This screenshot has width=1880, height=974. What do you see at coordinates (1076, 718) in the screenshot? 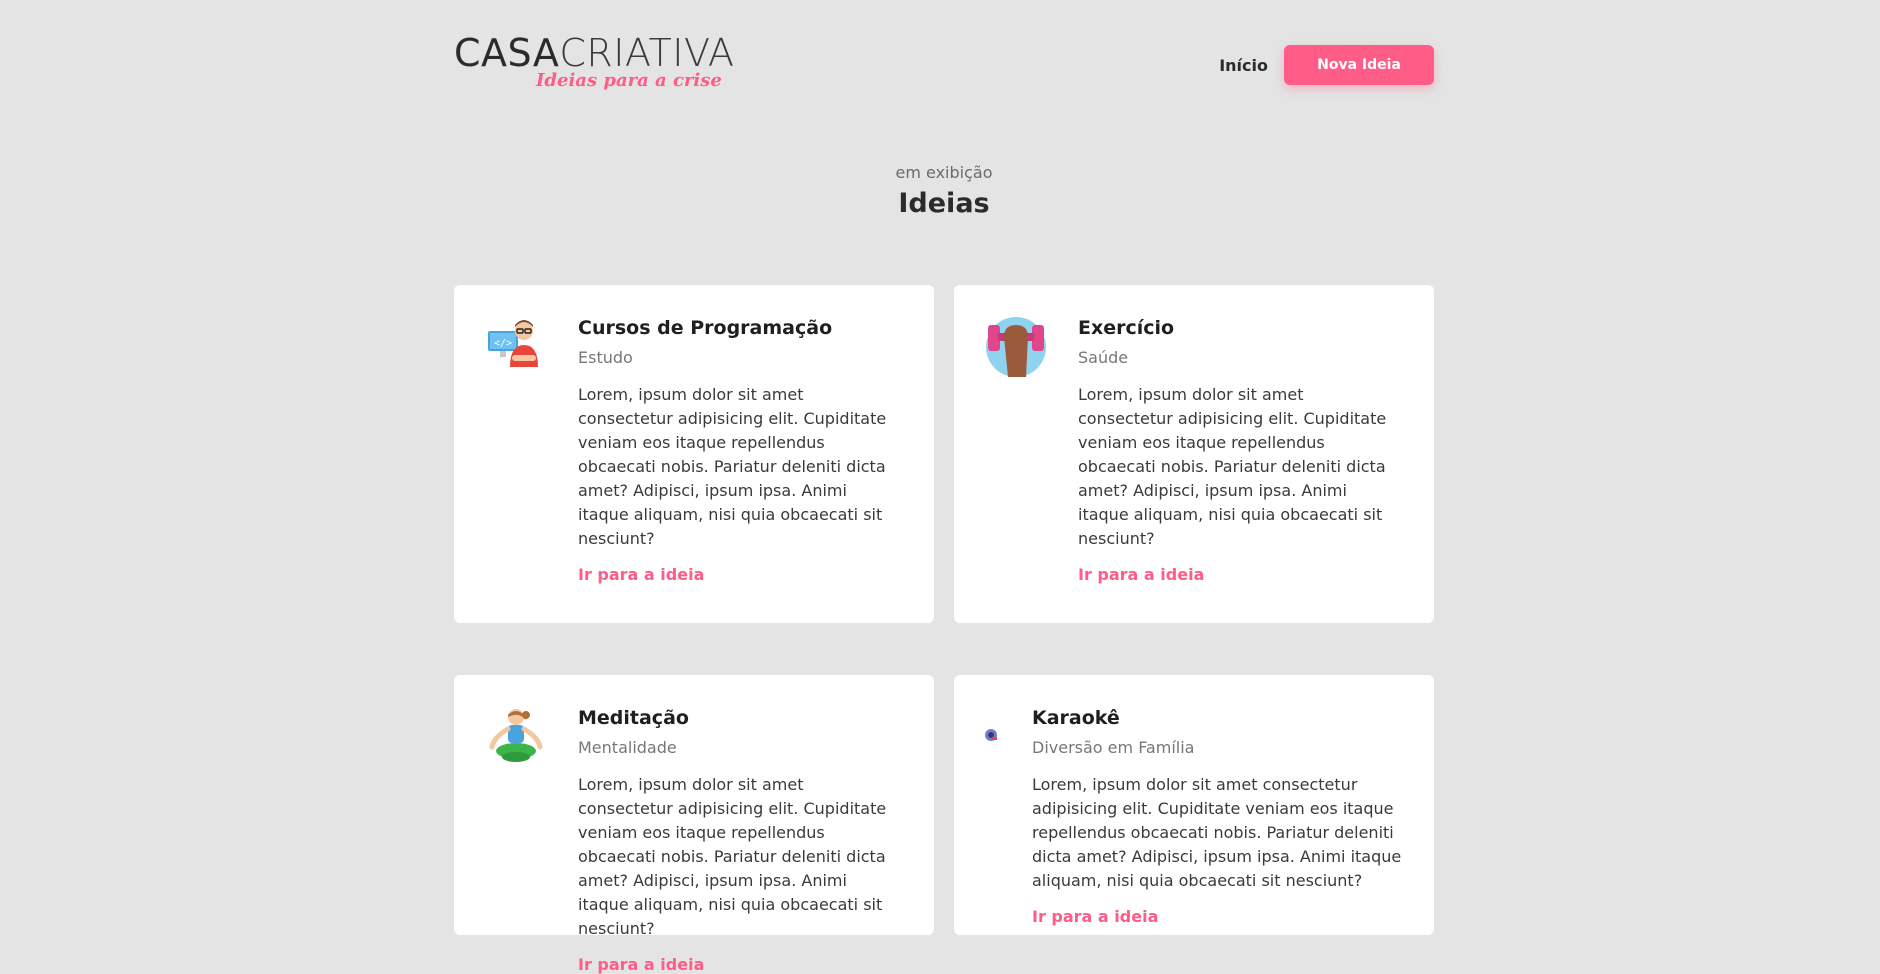
I see `idea-title: Karaokê` at bounding box center [1076, 718].